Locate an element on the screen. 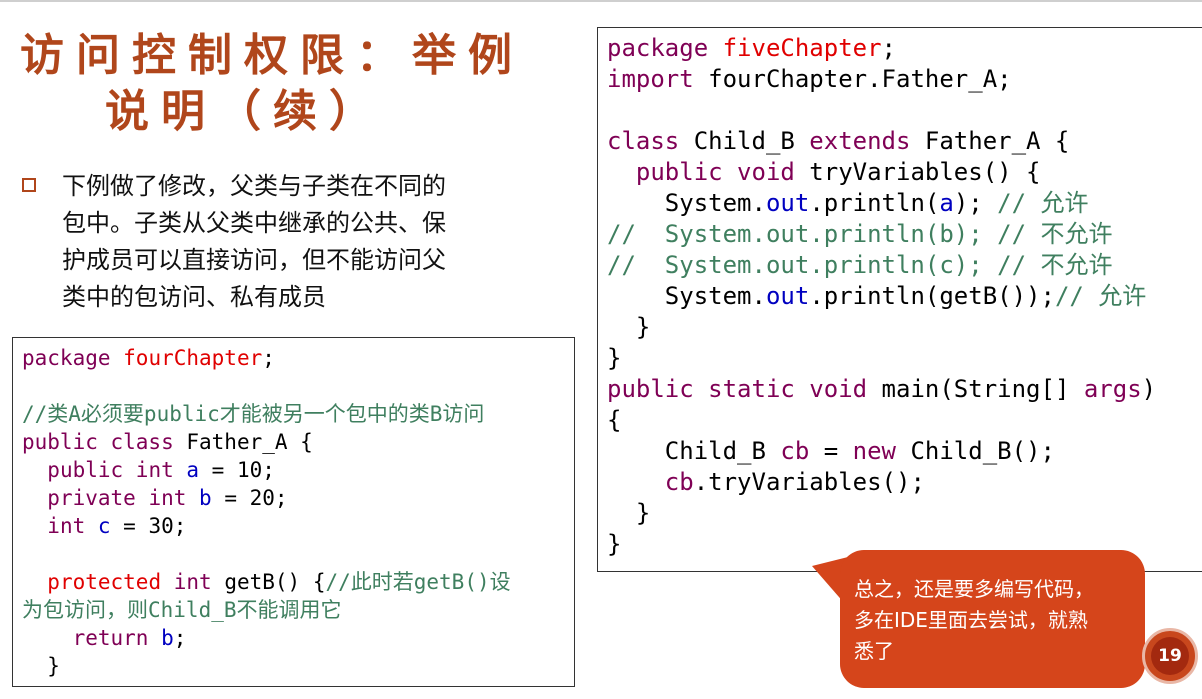 The height and width of the screenshot is (699, 1202). code-token: args is located at coordinates (1112, 389).